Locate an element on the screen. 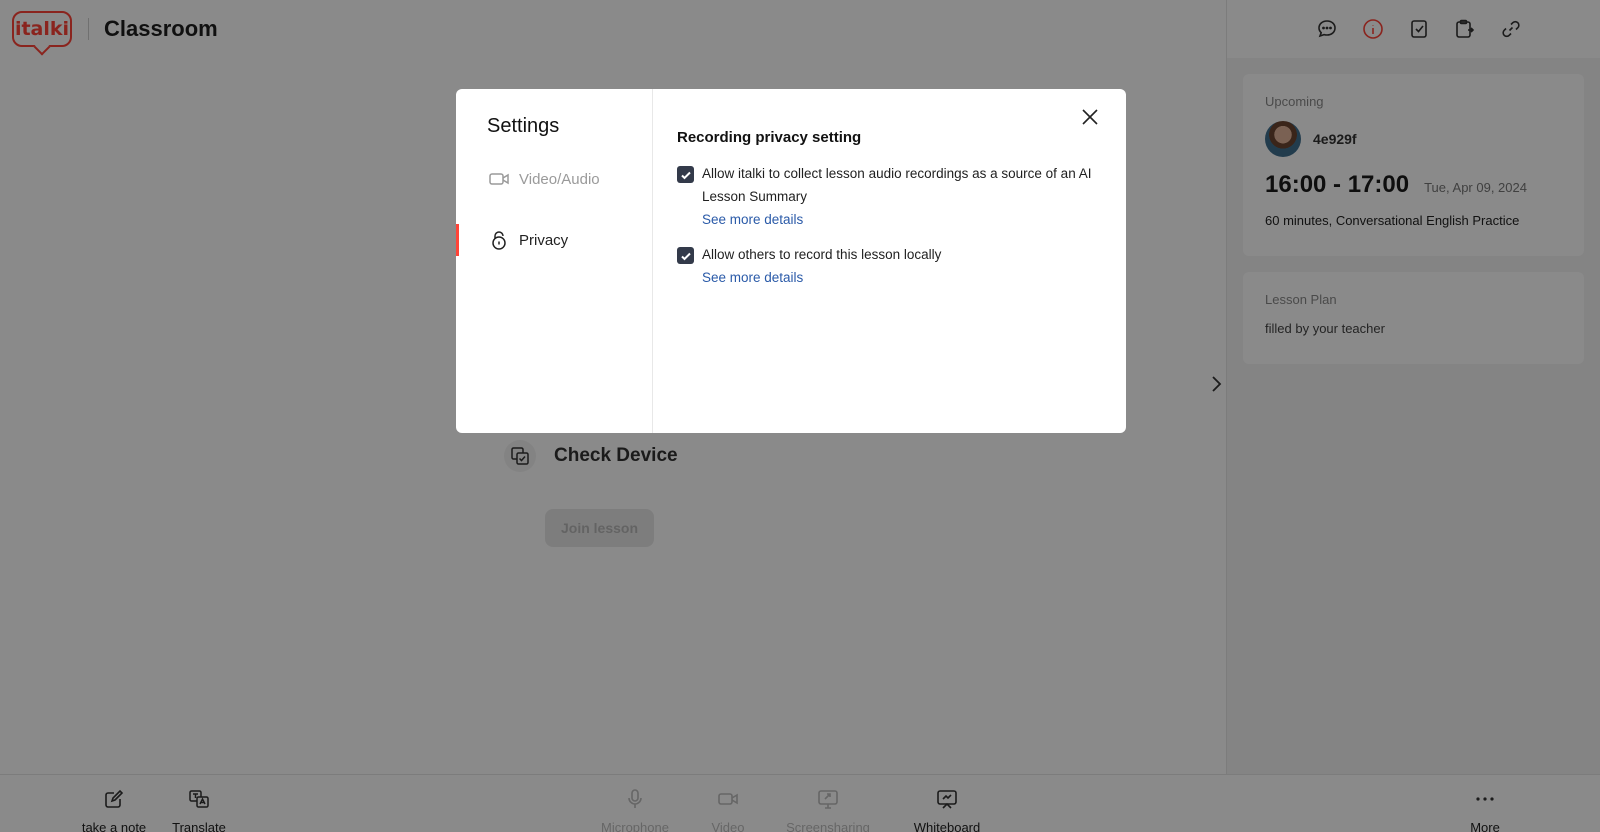 This screenshot has width=1600, height=832. nav-item-privacy: Privacy is located at coordinates (555, 240).